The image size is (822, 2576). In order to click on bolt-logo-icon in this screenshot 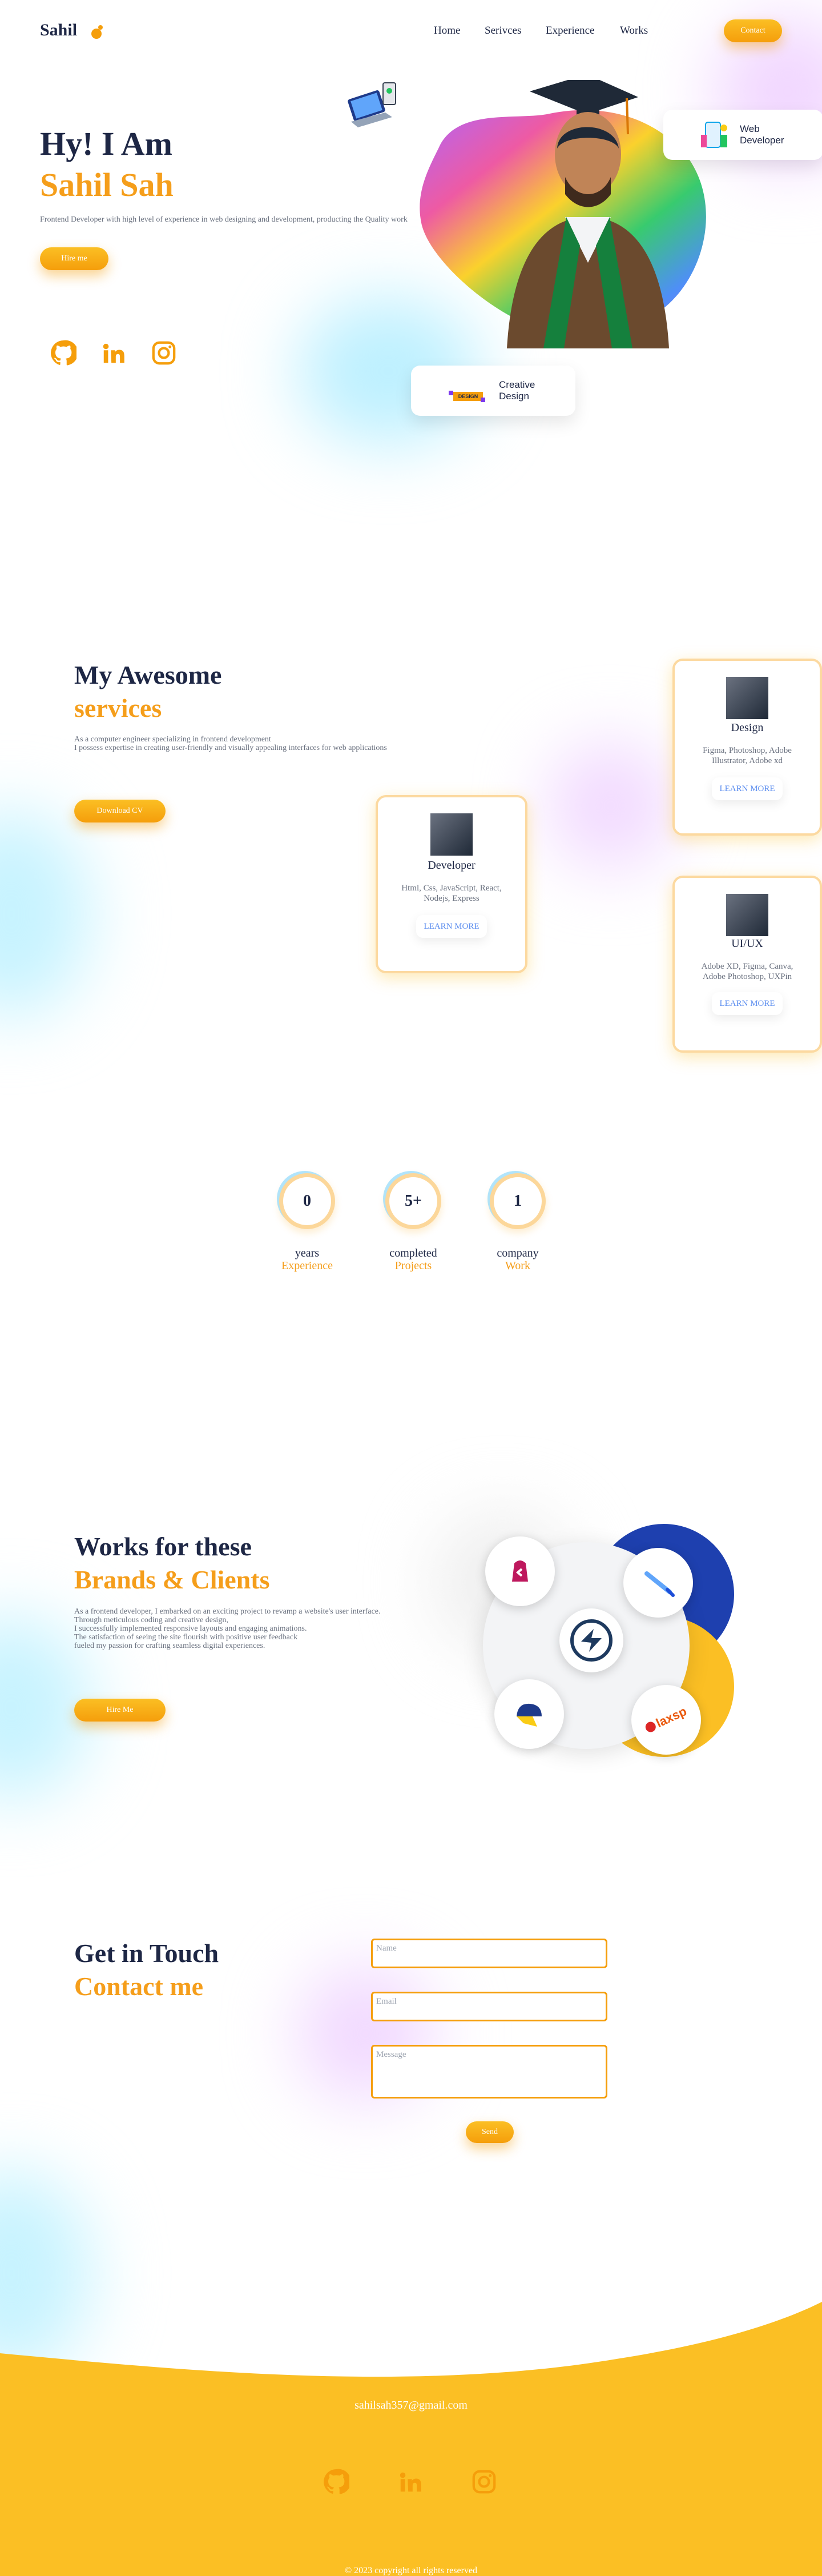, I will do `click(591, 1640)`.